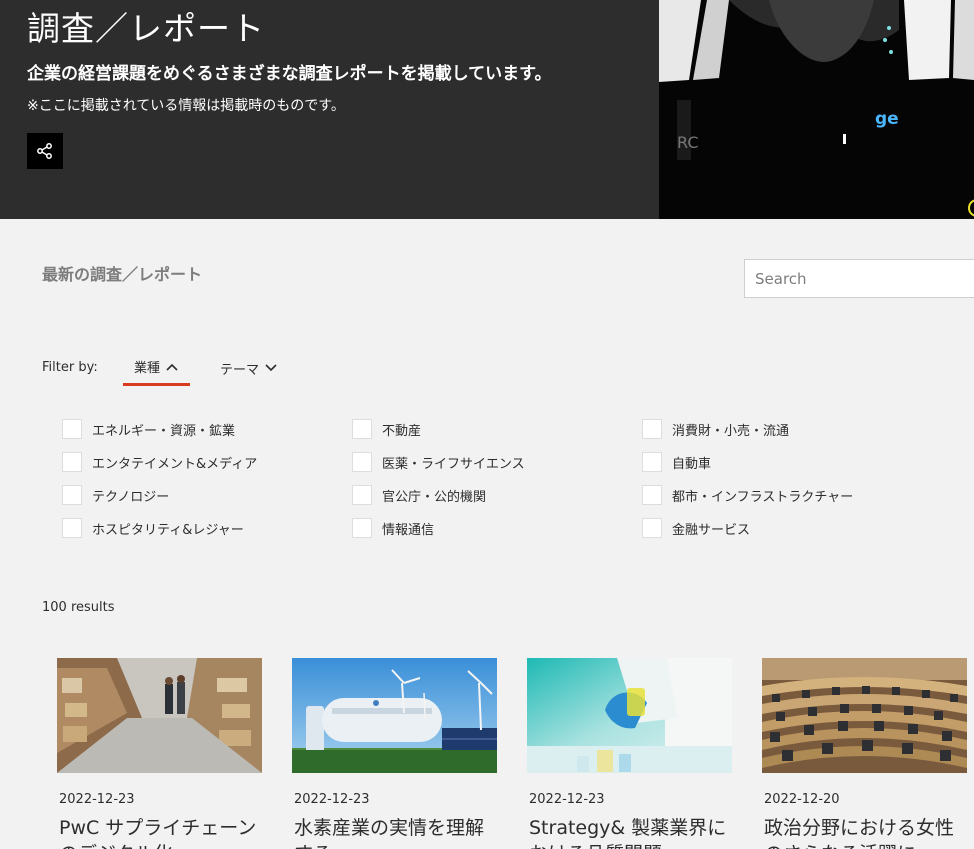 This screenshot has height=849, width=974. I want to click on checkbox-label: 消費財・小売・流通, so click(731, 431).